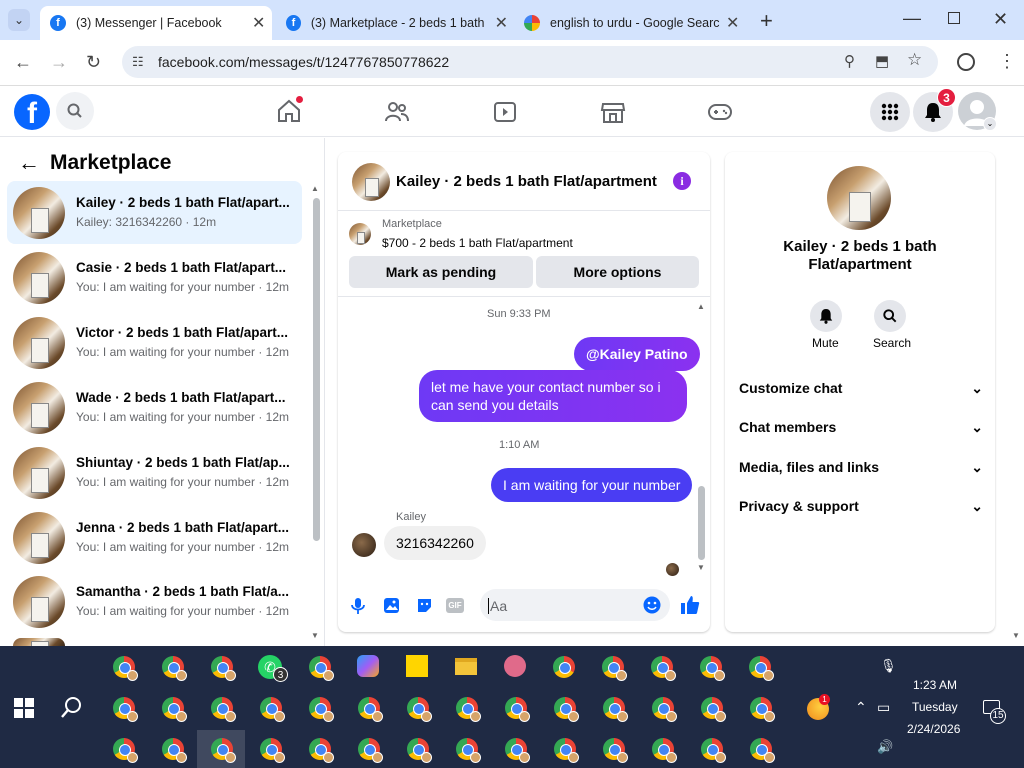 This screenshot has height=768, width=1024. What do you see at coordinates (701, 567) in the screenshot?
I see `chat-scroll-down-icon: ▼` at bounding box center [701, 567].